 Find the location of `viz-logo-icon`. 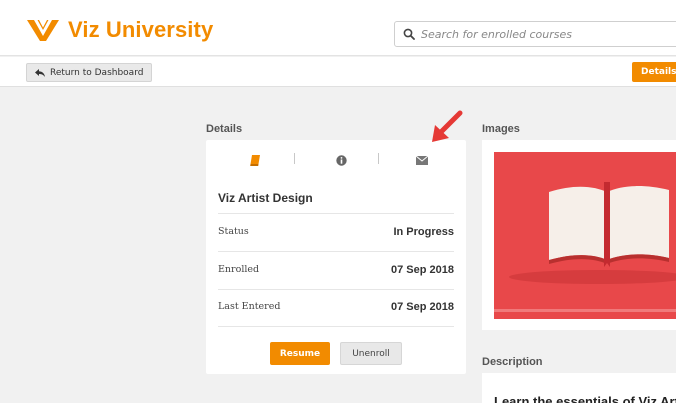

viz-logo-icon is located at coordinates (43, 30).